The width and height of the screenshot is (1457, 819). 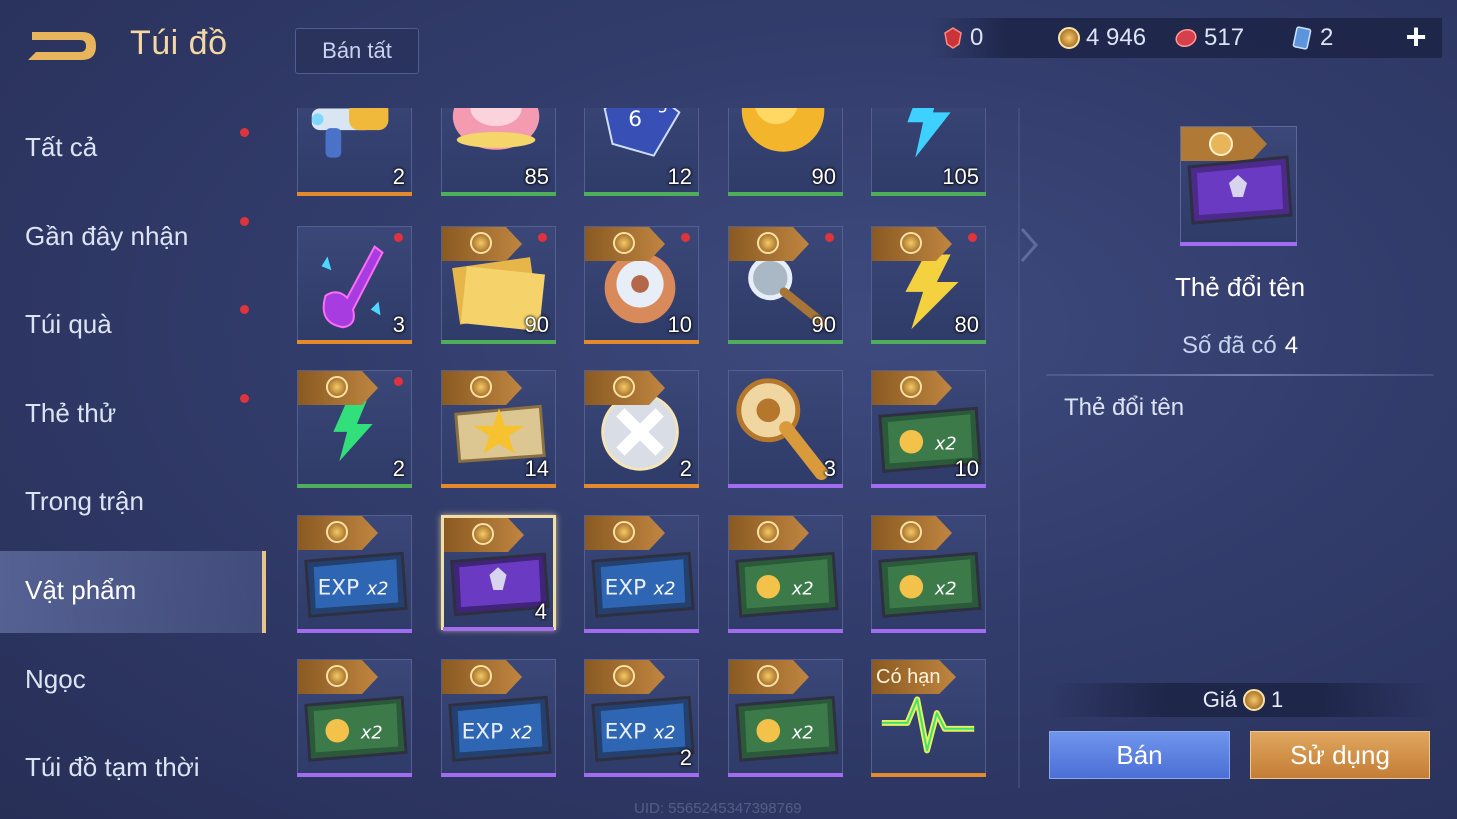 What do you see at coordinates (928, 718) in the screenshot?
I see `inventory-slot: Có hạn` at bounding box center [928, 718].